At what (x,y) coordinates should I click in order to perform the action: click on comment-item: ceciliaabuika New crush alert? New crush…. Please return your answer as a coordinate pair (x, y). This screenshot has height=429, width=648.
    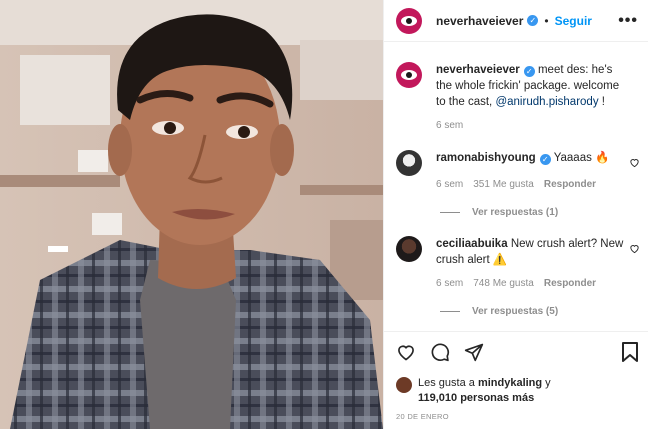
    Looking at the image, I should click on (519, 252).